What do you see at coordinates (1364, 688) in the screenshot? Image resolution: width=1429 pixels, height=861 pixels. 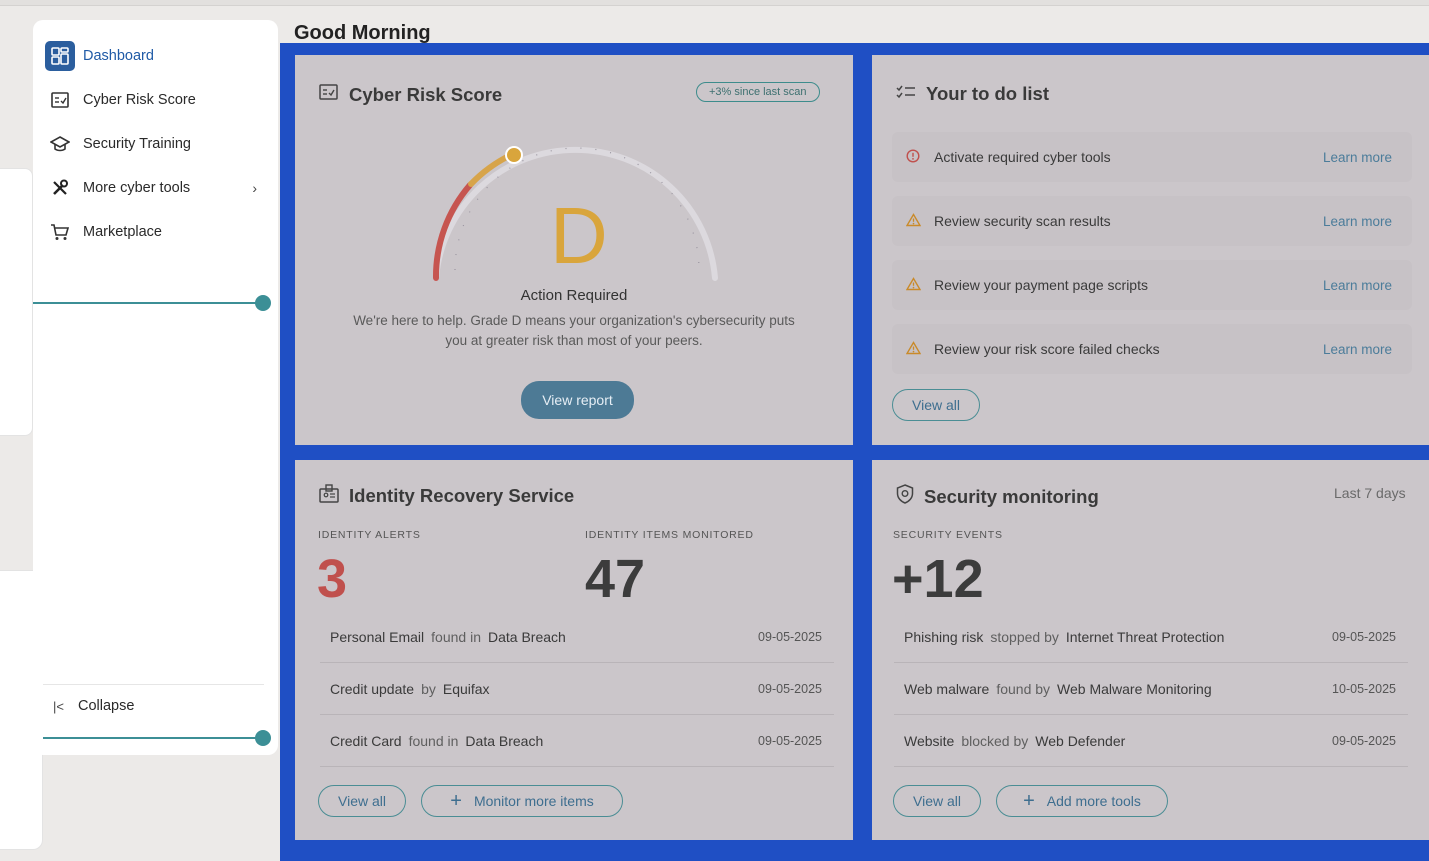 I see `event-date: 10-05-2025` at bounding box center [1364, 688].